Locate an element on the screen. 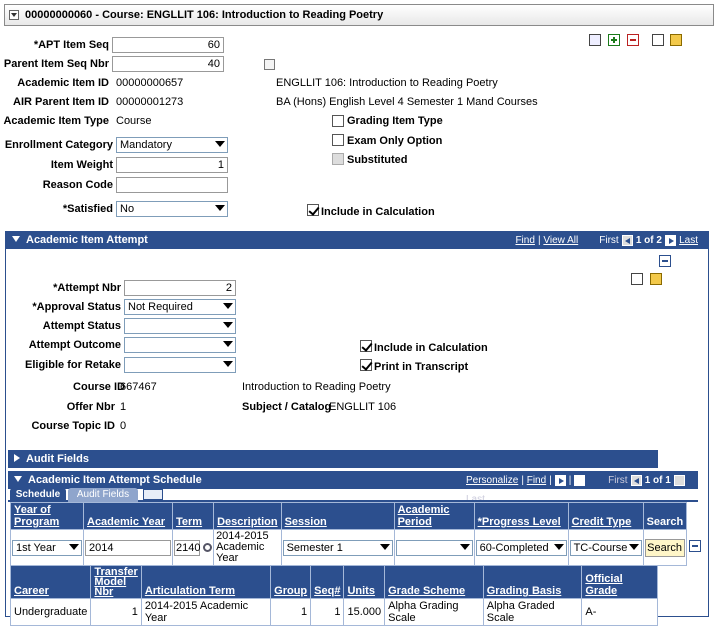  delete-row-icon is located at coordinates (633, 40).